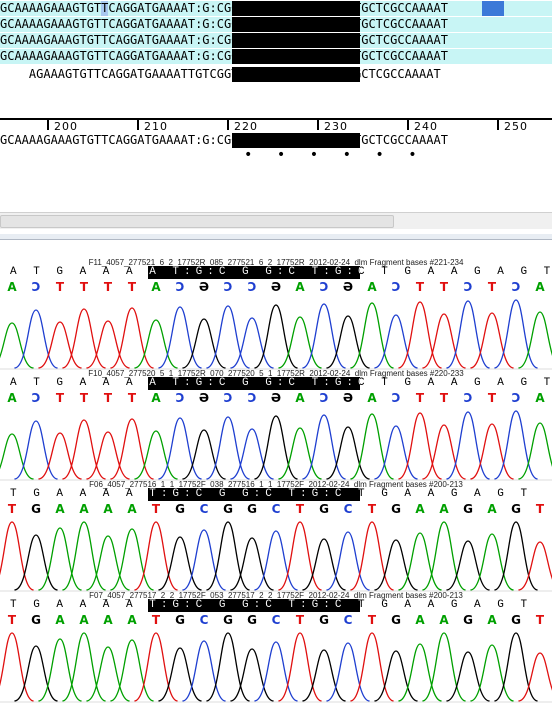  I want to click on variant-dots: • • • • • •, so click(334, 155).